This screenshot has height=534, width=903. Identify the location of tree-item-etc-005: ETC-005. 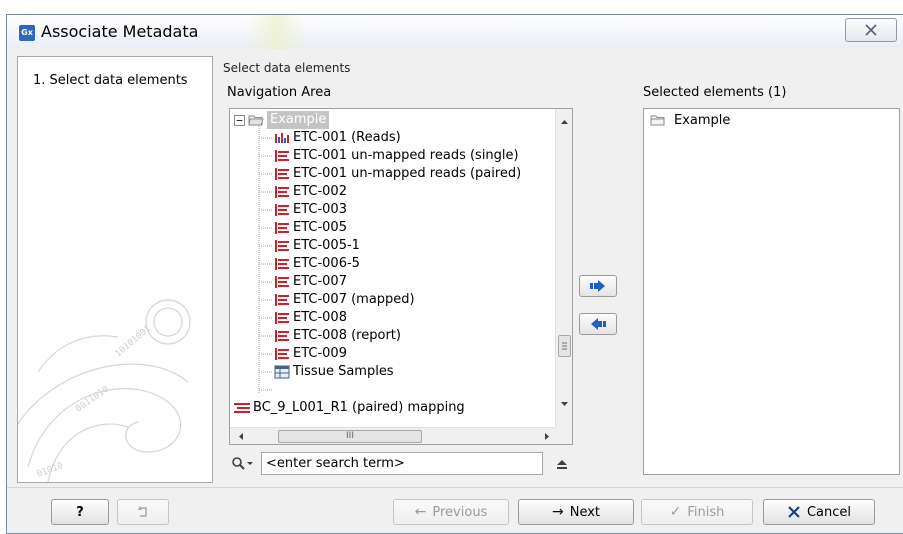
(310, 228).